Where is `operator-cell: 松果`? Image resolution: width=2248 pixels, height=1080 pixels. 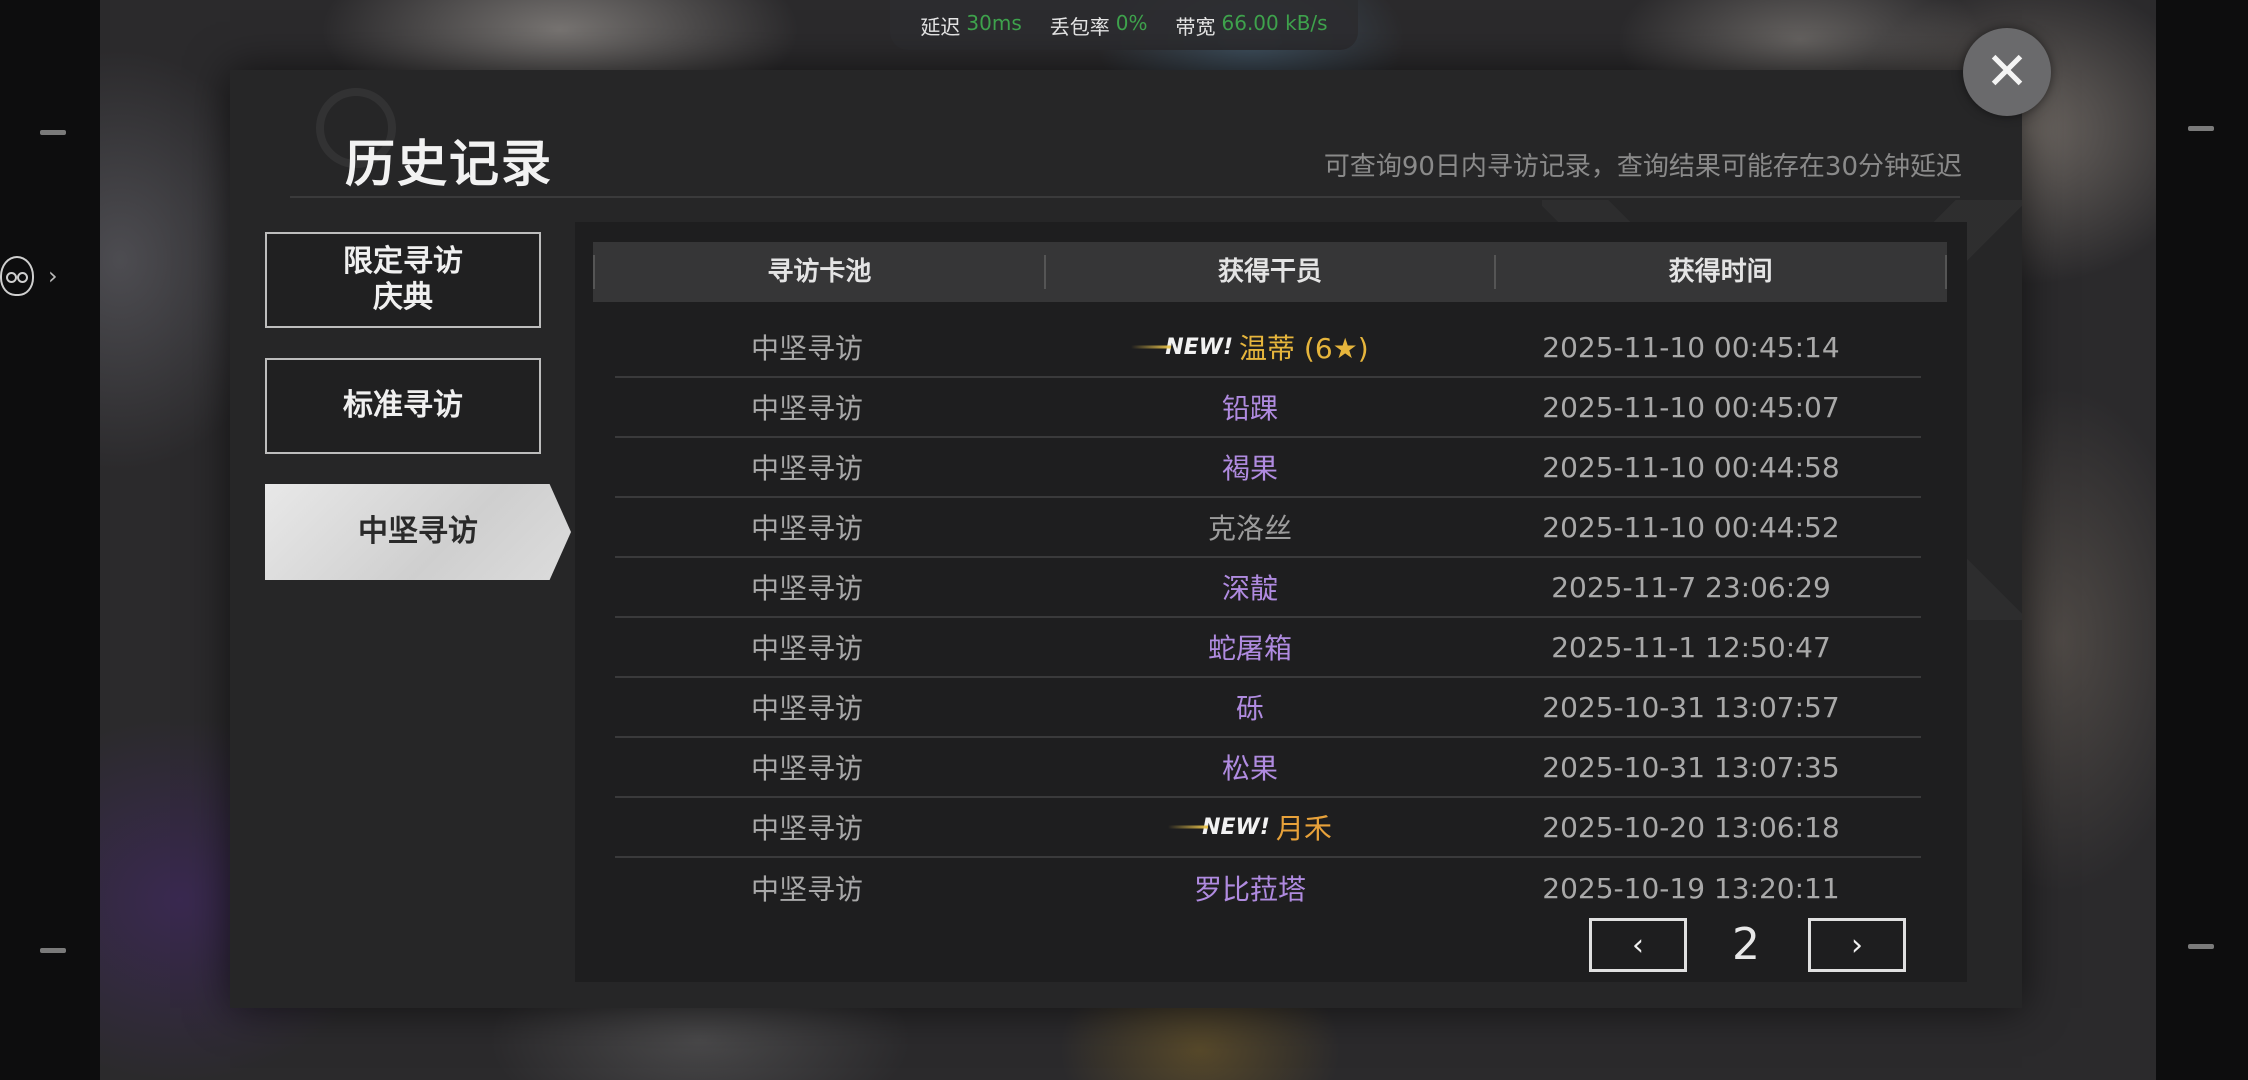
operator-cell: 松果 is located at coordinates (1250, 767).